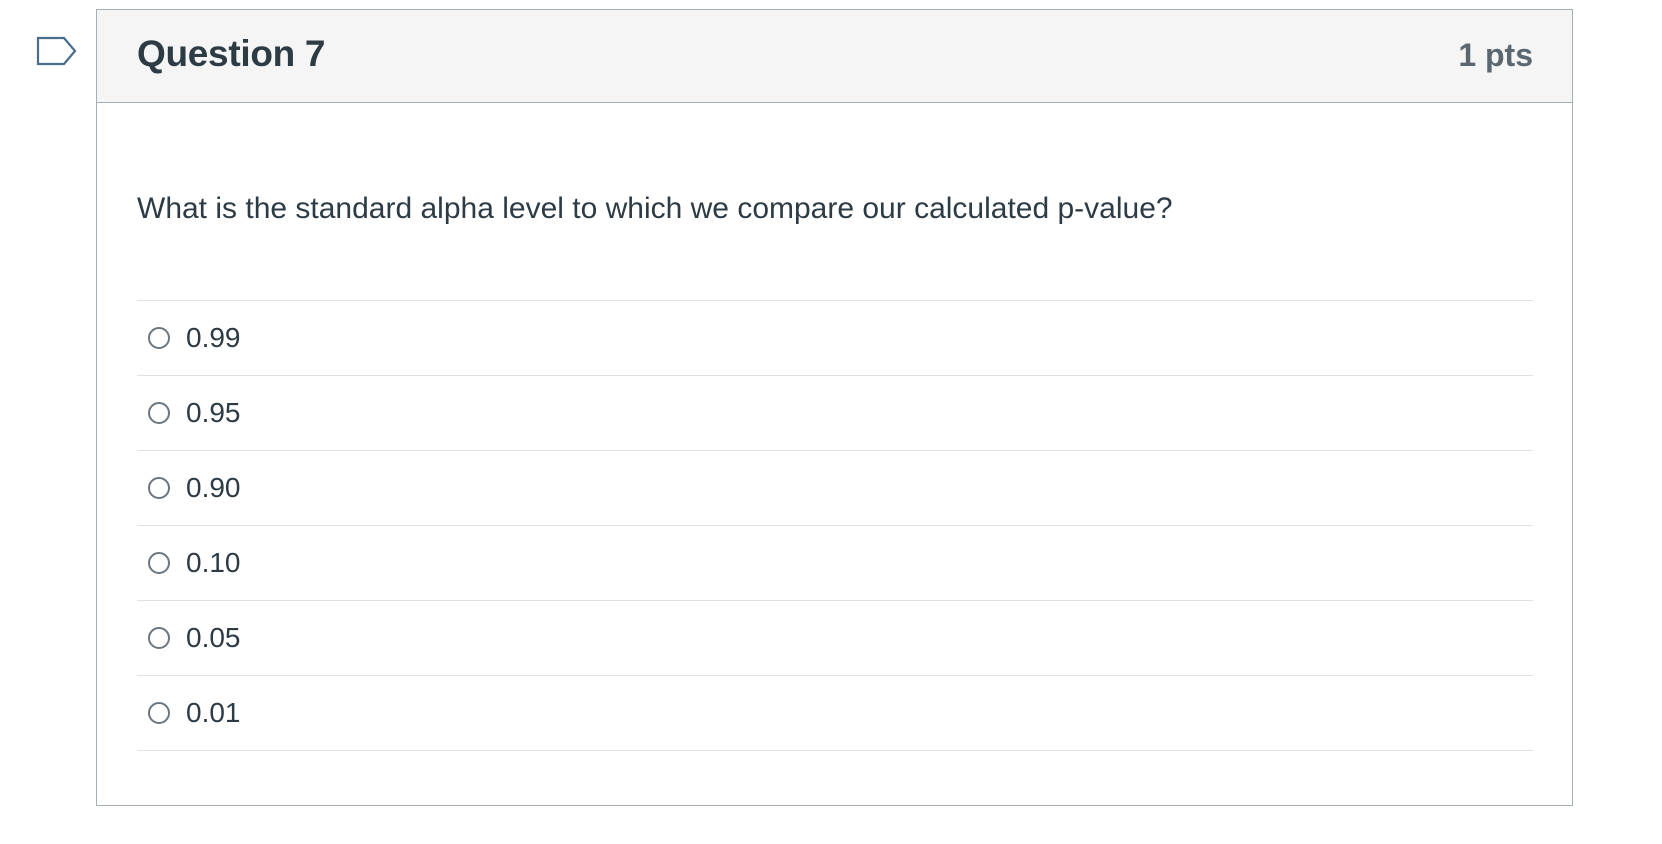 This screenshot has height=844, width=1662. Describe the element at coordinates (231, 53) in the screenshot. I see `question-title: Question 7` at that location.